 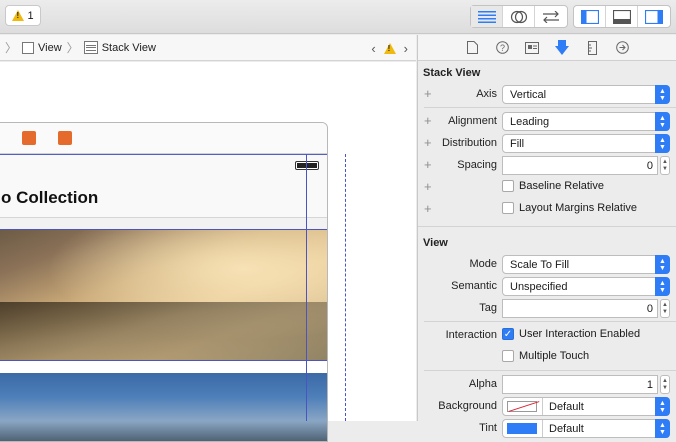 What do you see at coordinates (90, 47) in the screenshot?
I see `stack-view-icon` at bounding box center [90, 47].